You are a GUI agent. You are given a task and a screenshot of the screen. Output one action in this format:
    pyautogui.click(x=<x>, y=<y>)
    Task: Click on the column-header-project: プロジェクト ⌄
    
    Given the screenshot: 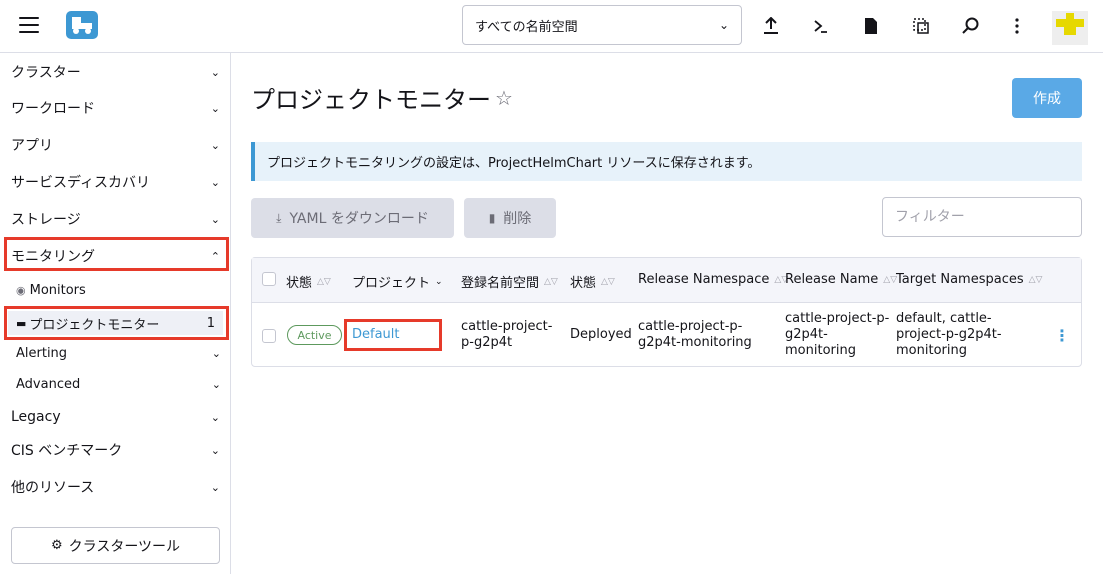 What is the action you would take?
    pyautogui.click(x=397, y=281)
    